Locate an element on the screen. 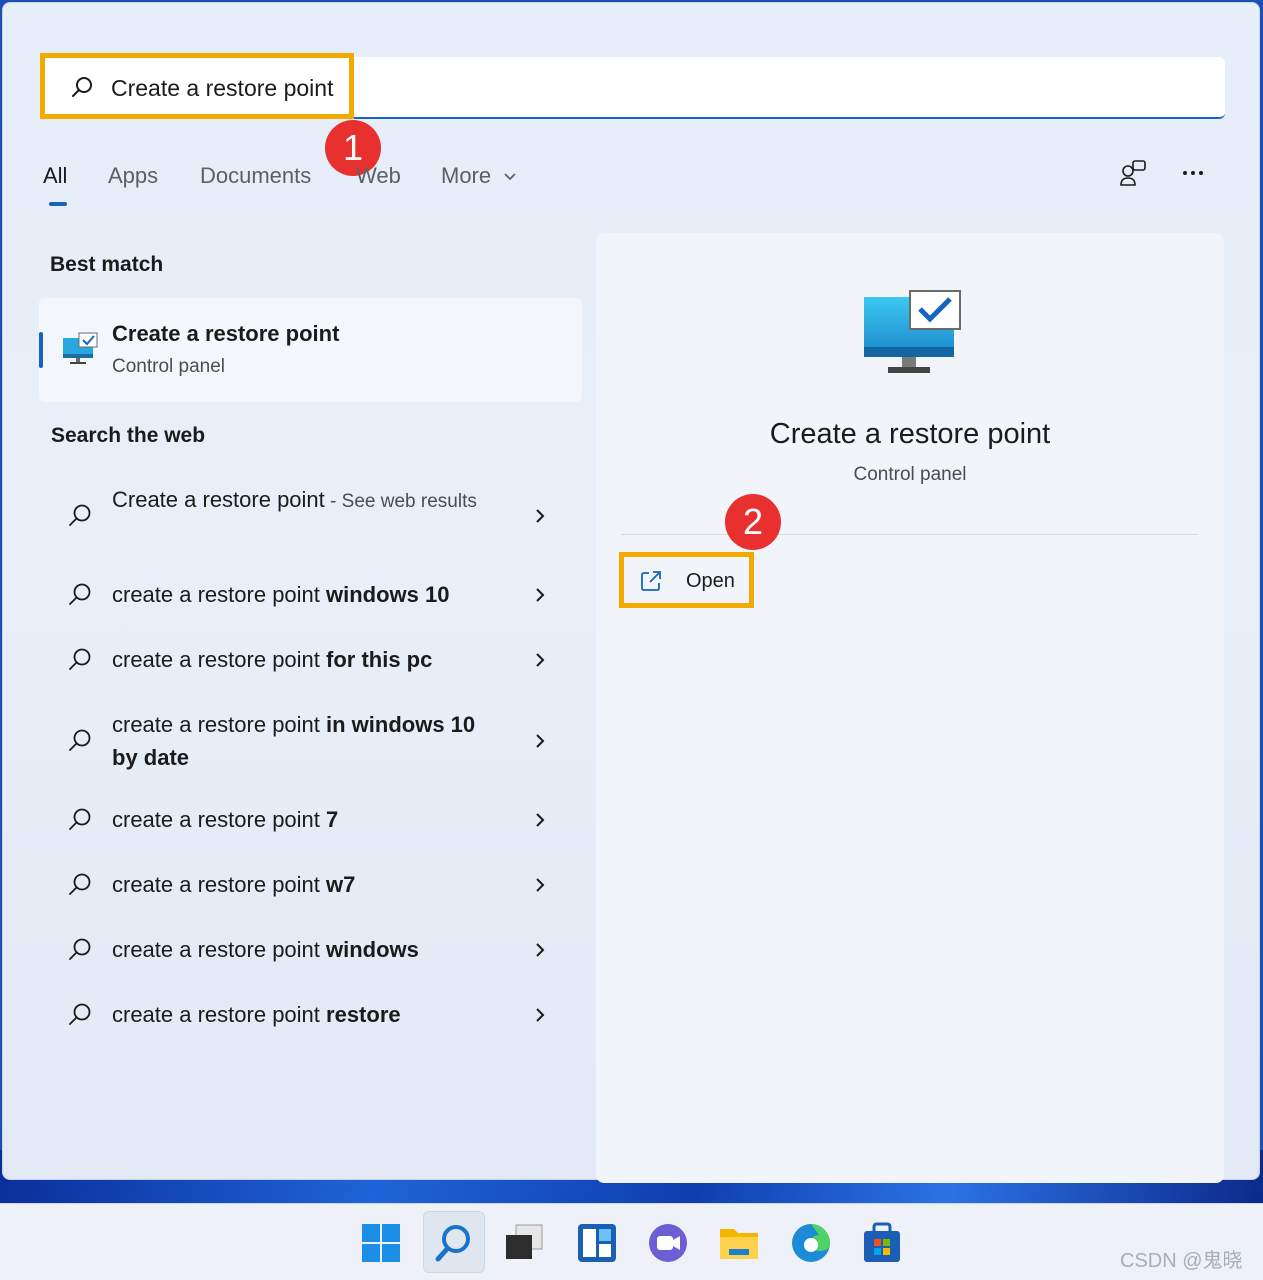 The image size is (1263, 1280). web-result-label: create a restore point w7 is located at coordinates (234, 884).